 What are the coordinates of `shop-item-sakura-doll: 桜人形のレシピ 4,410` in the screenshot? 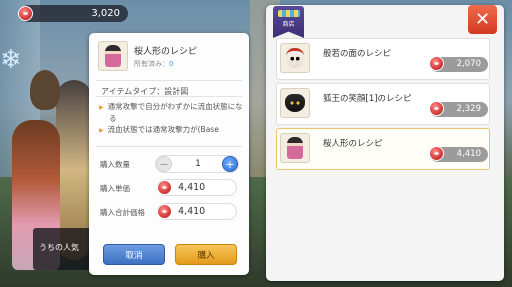 It's located at (383, 149).